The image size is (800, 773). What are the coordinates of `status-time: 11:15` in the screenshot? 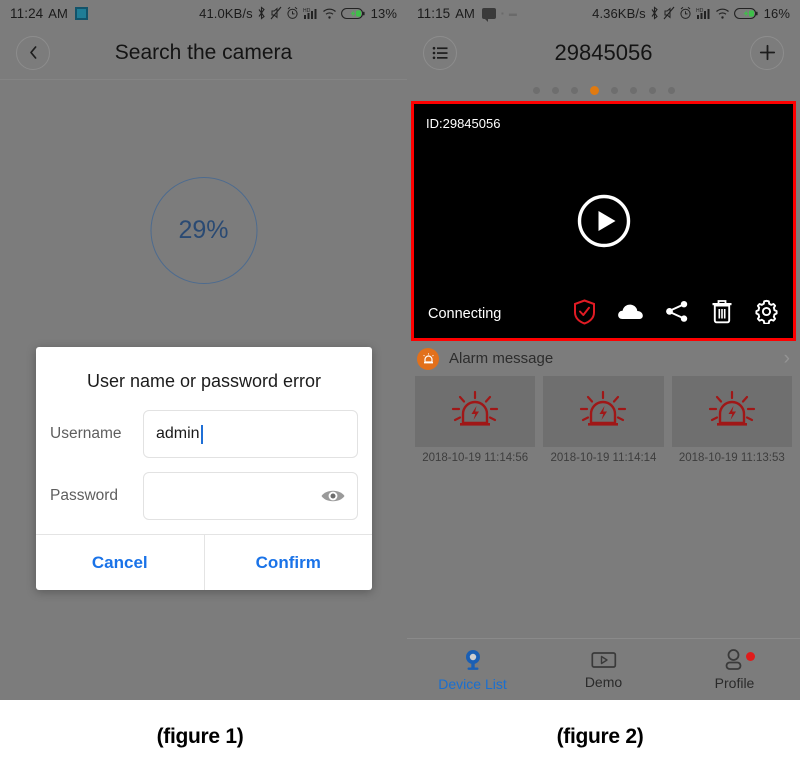 It's located at (434, 13).